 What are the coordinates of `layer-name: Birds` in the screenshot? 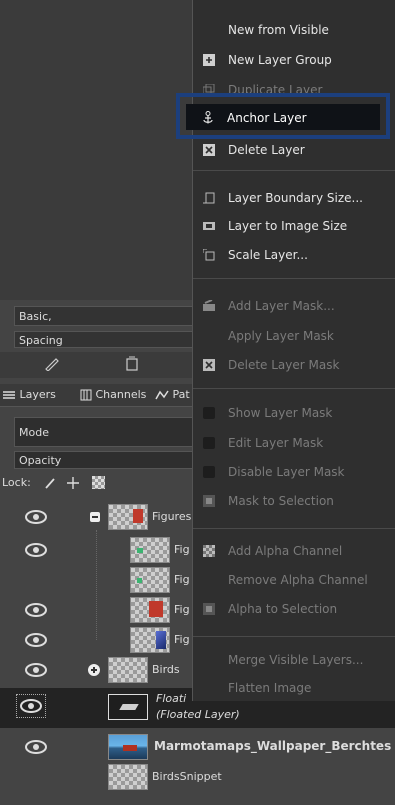 It's located at (166, 669).